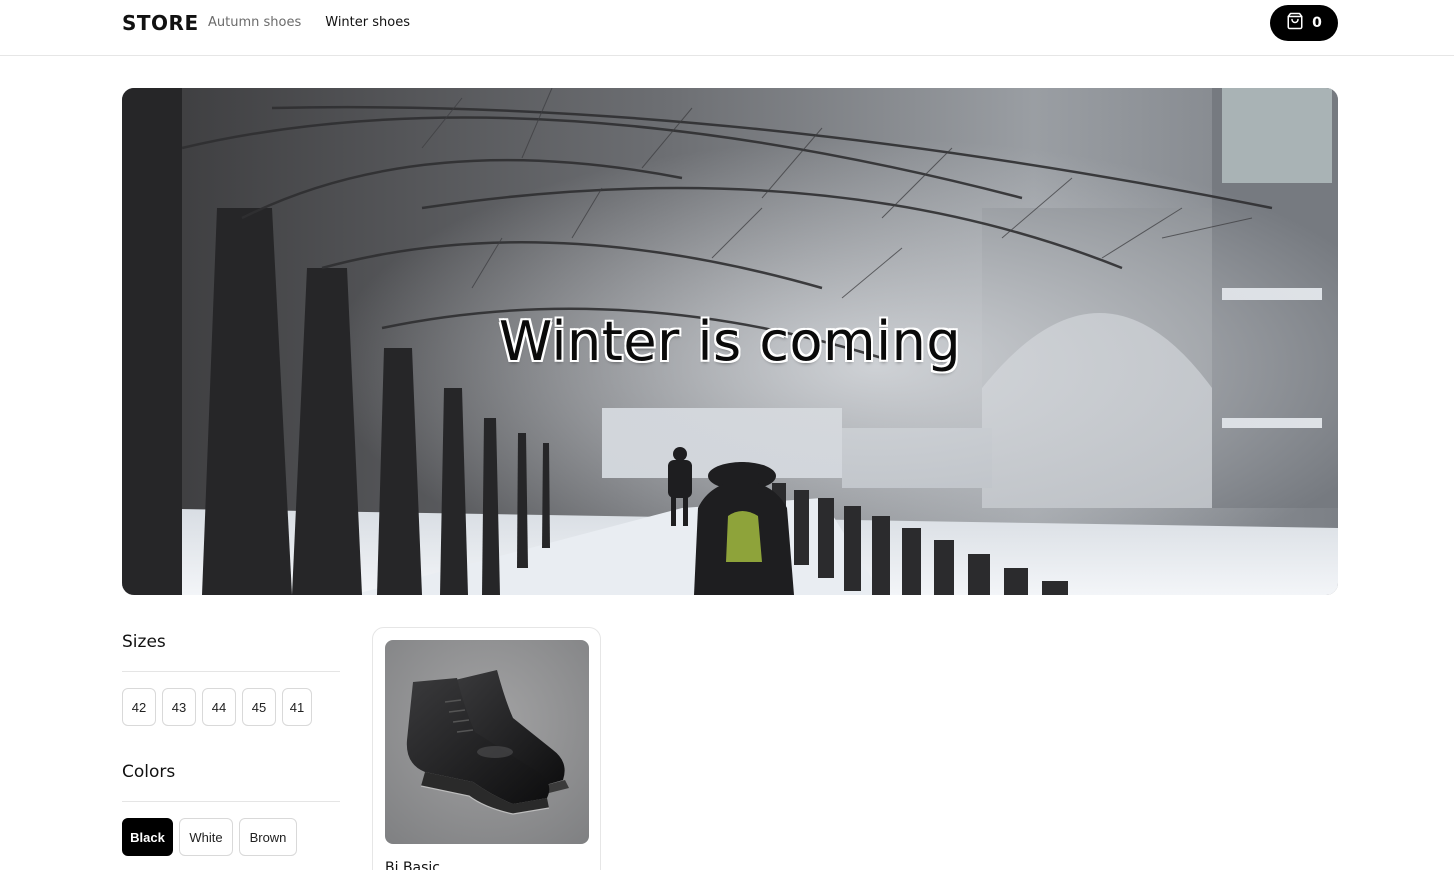  Describe the element at coordinates (1295, 23) in the screenshot. I see `shopping-bag-icon` at that location.